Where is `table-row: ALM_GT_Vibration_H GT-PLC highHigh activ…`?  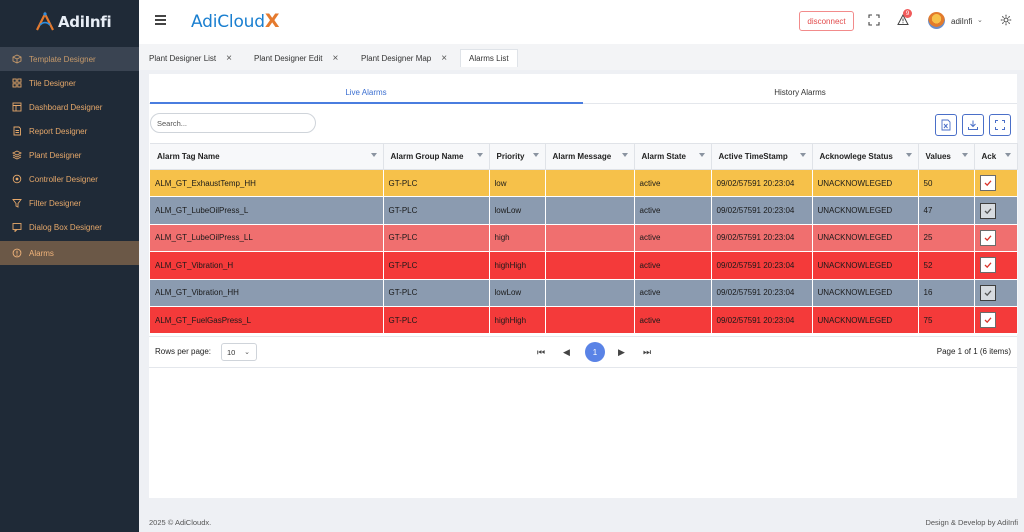
table-row: ALM_GT_Vibration_H GT-PLC highHigh activ… is located at coordinates (584, 265).